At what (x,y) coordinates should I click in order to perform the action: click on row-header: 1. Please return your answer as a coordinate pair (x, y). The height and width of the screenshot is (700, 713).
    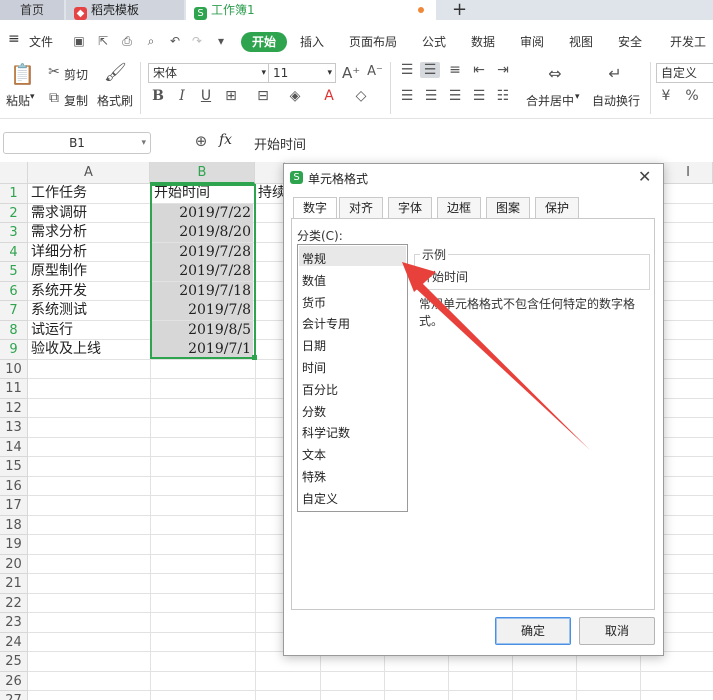
    Looking at the image, I should click on (14, 194).